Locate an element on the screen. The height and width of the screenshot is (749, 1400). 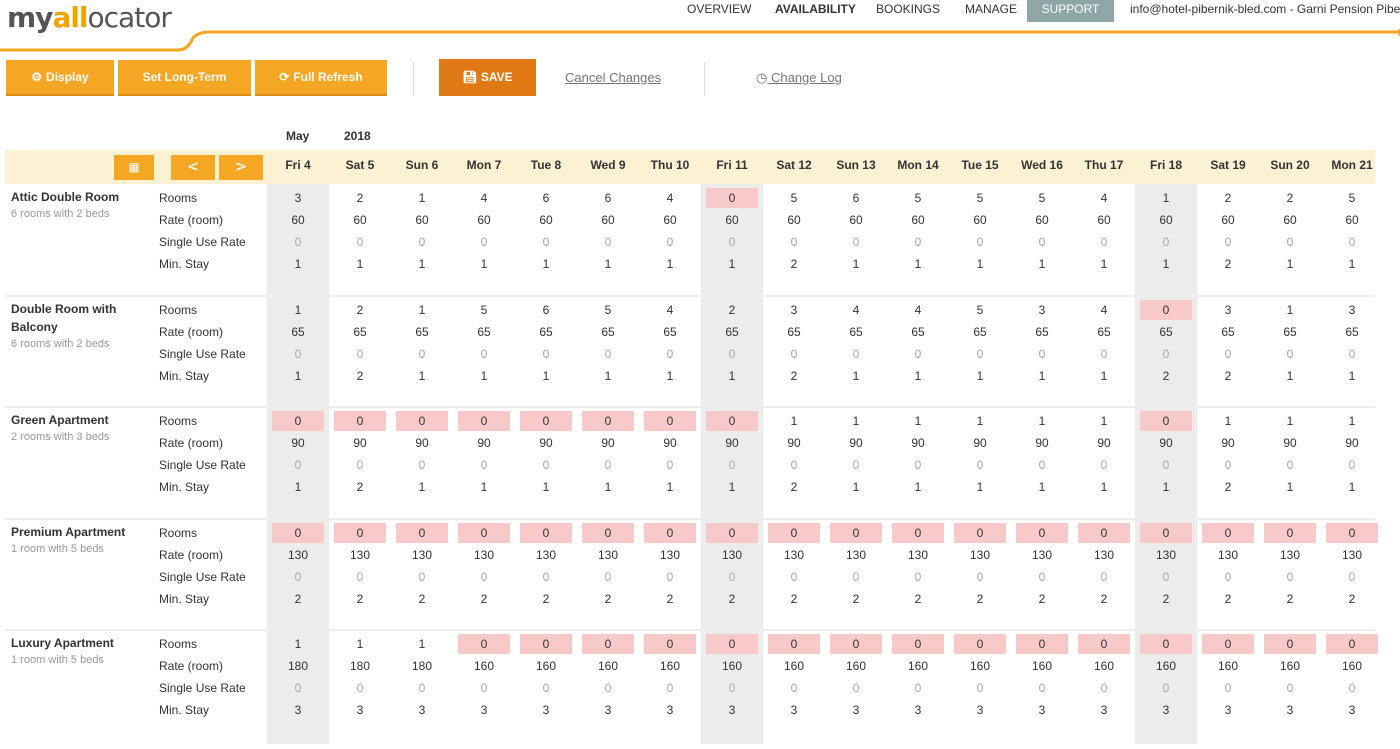
room-name: Green Apartment is located at coordinates (76, 420).